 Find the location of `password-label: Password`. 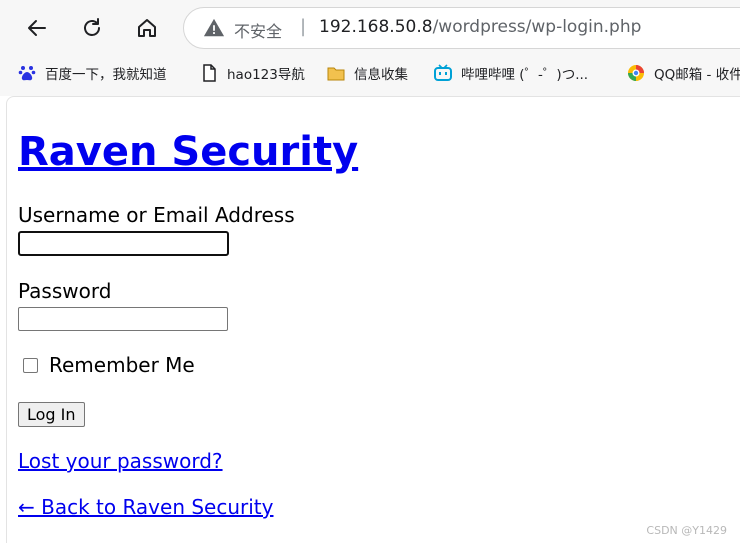

password-label: Password is located at coordinates (65, 291).